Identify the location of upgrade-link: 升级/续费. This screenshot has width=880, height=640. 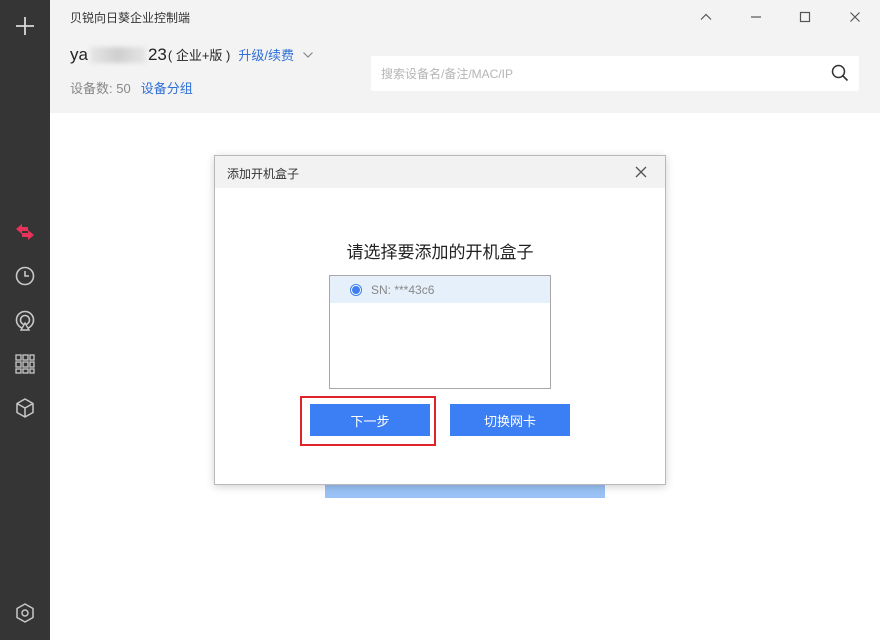
(266, 54).